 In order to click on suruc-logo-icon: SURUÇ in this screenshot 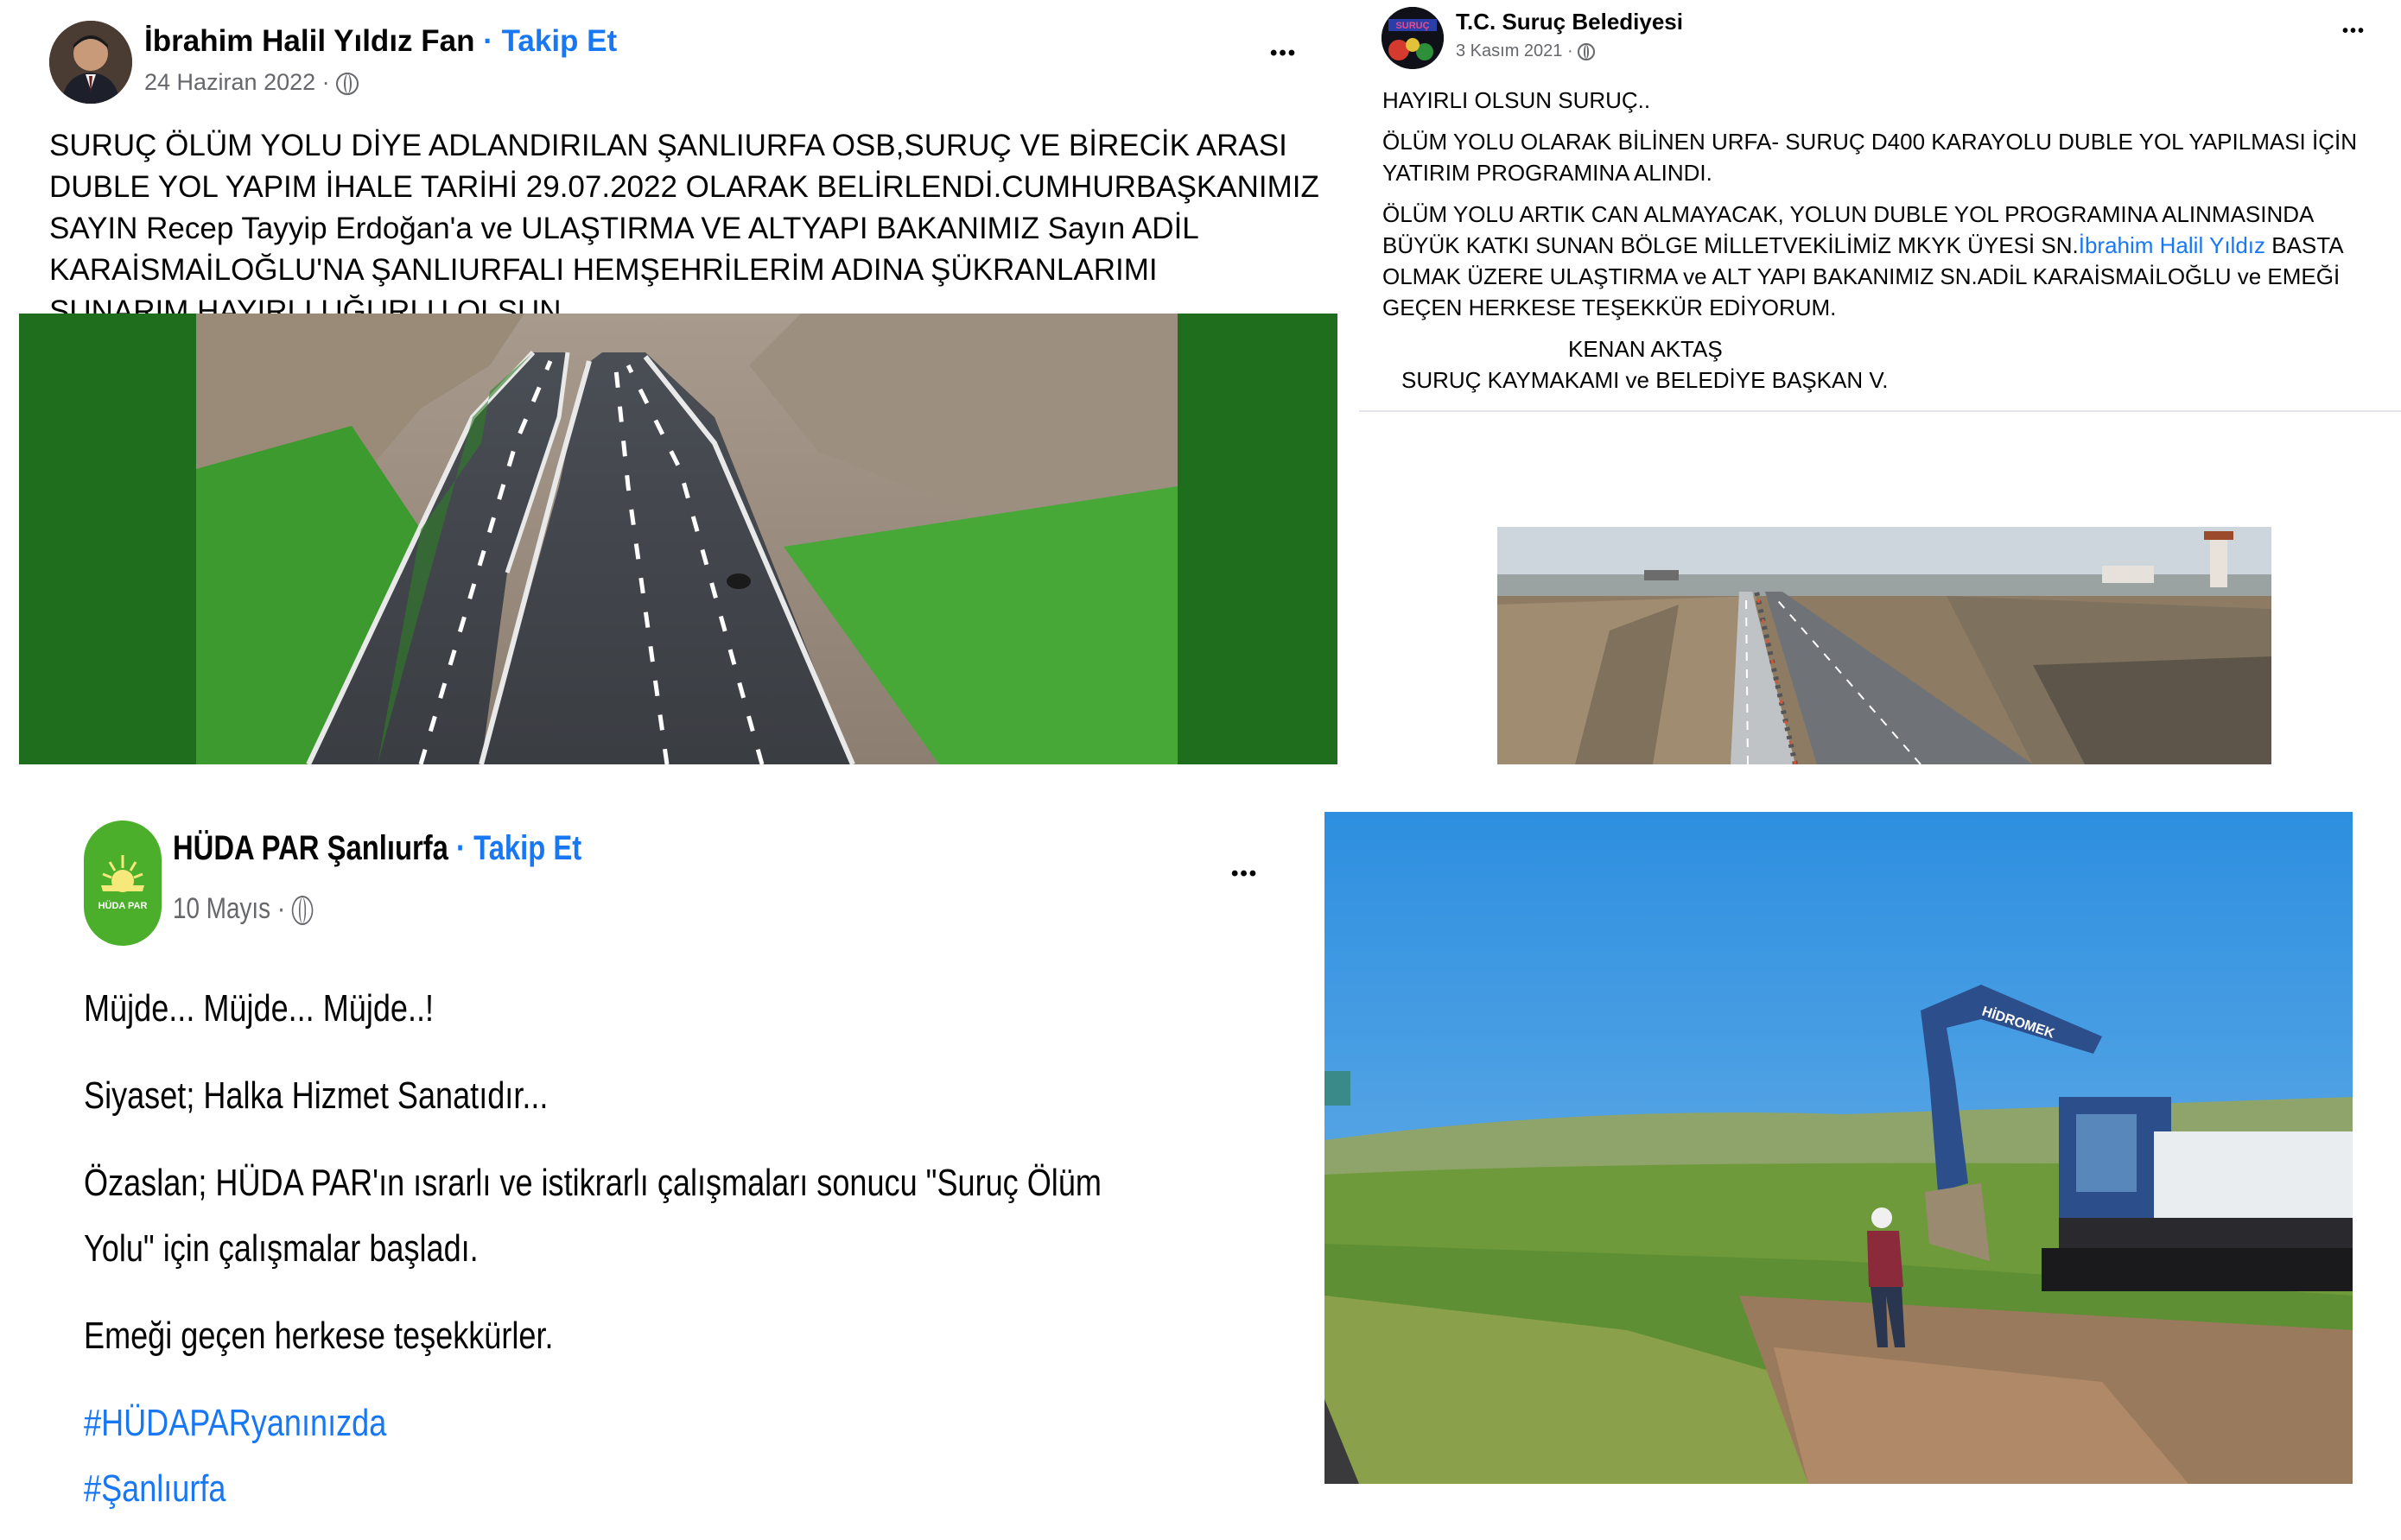, I will do `click(1413, 38)`.